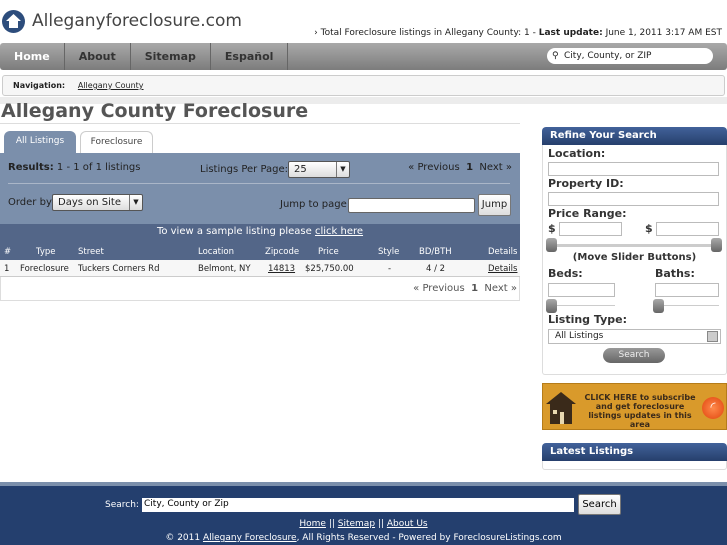 Image resolution: width=727 pixels, height=545 pixels. Describe the element at coordinates (260, 289) in the screenshot. I see `bottom-pagination: « Previous 1 Next »` at that location.